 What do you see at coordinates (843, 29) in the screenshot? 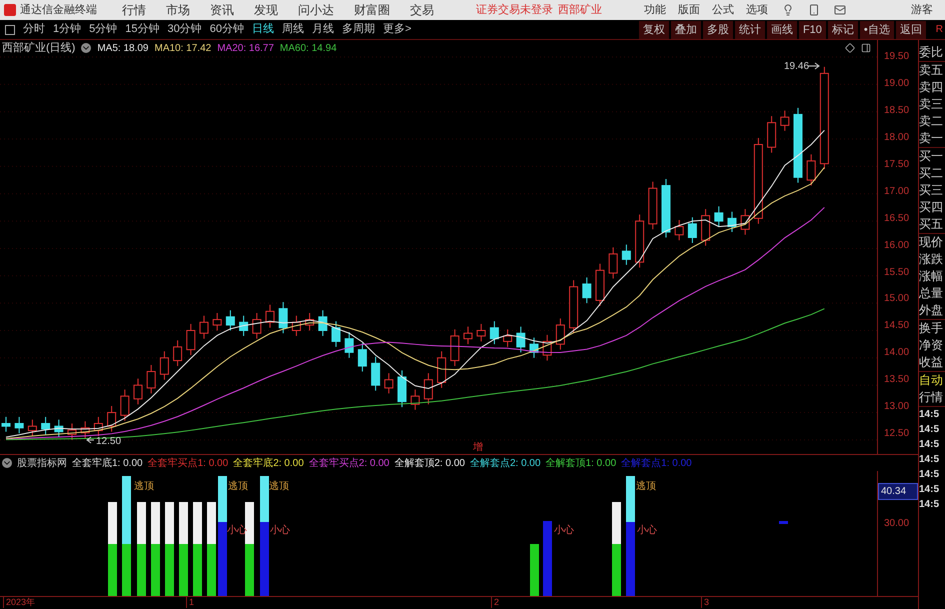
I see `tool-button: 标记` at bounding box center [843, 29].